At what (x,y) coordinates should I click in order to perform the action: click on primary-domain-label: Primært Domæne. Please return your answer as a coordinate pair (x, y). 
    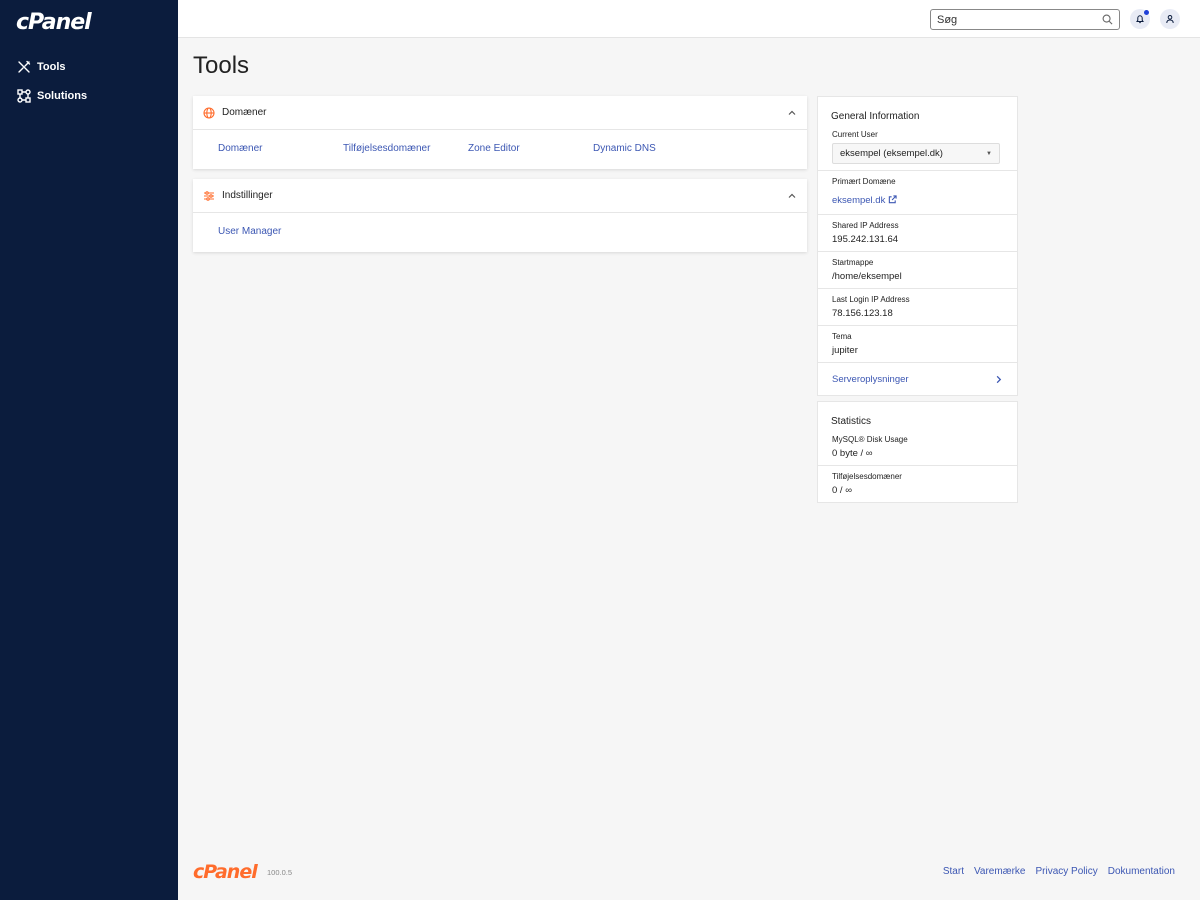
    Looking at the image, I should click on (864, 181).